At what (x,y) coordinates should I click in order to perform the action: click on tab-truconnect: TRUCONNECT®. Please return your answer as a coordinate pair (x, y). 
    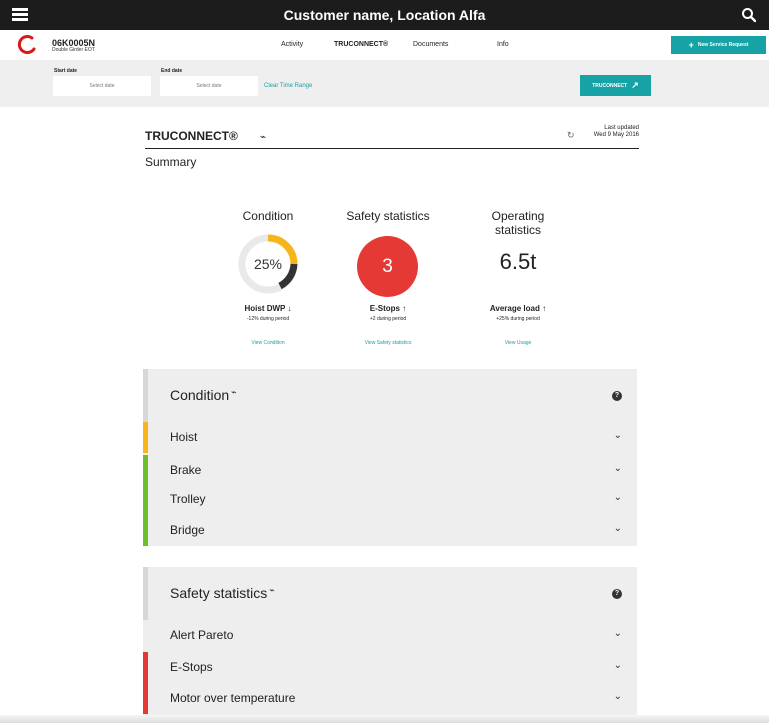
    Looking at the image, I should click on (361, 44).